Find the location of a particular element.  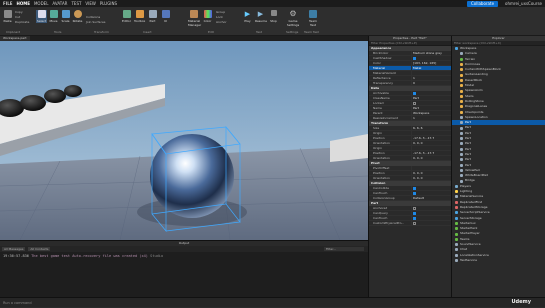

file-menu: FILE is located at coordinates (8, 3).